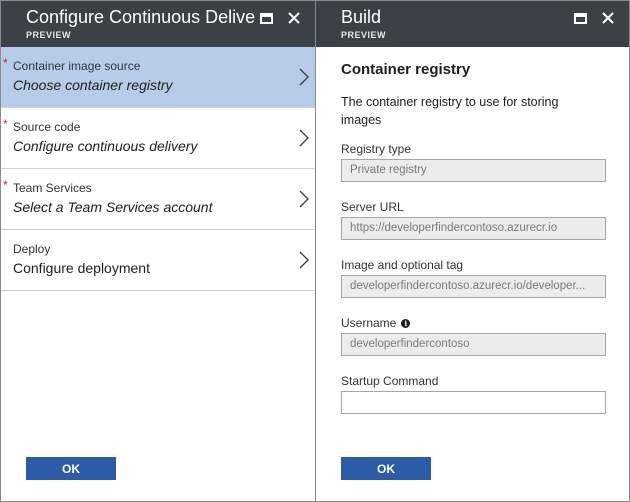  What do you see at coordinates (406, 323) in the screenshot?
I see `info-icon: i` at bounding box center [406, 323].